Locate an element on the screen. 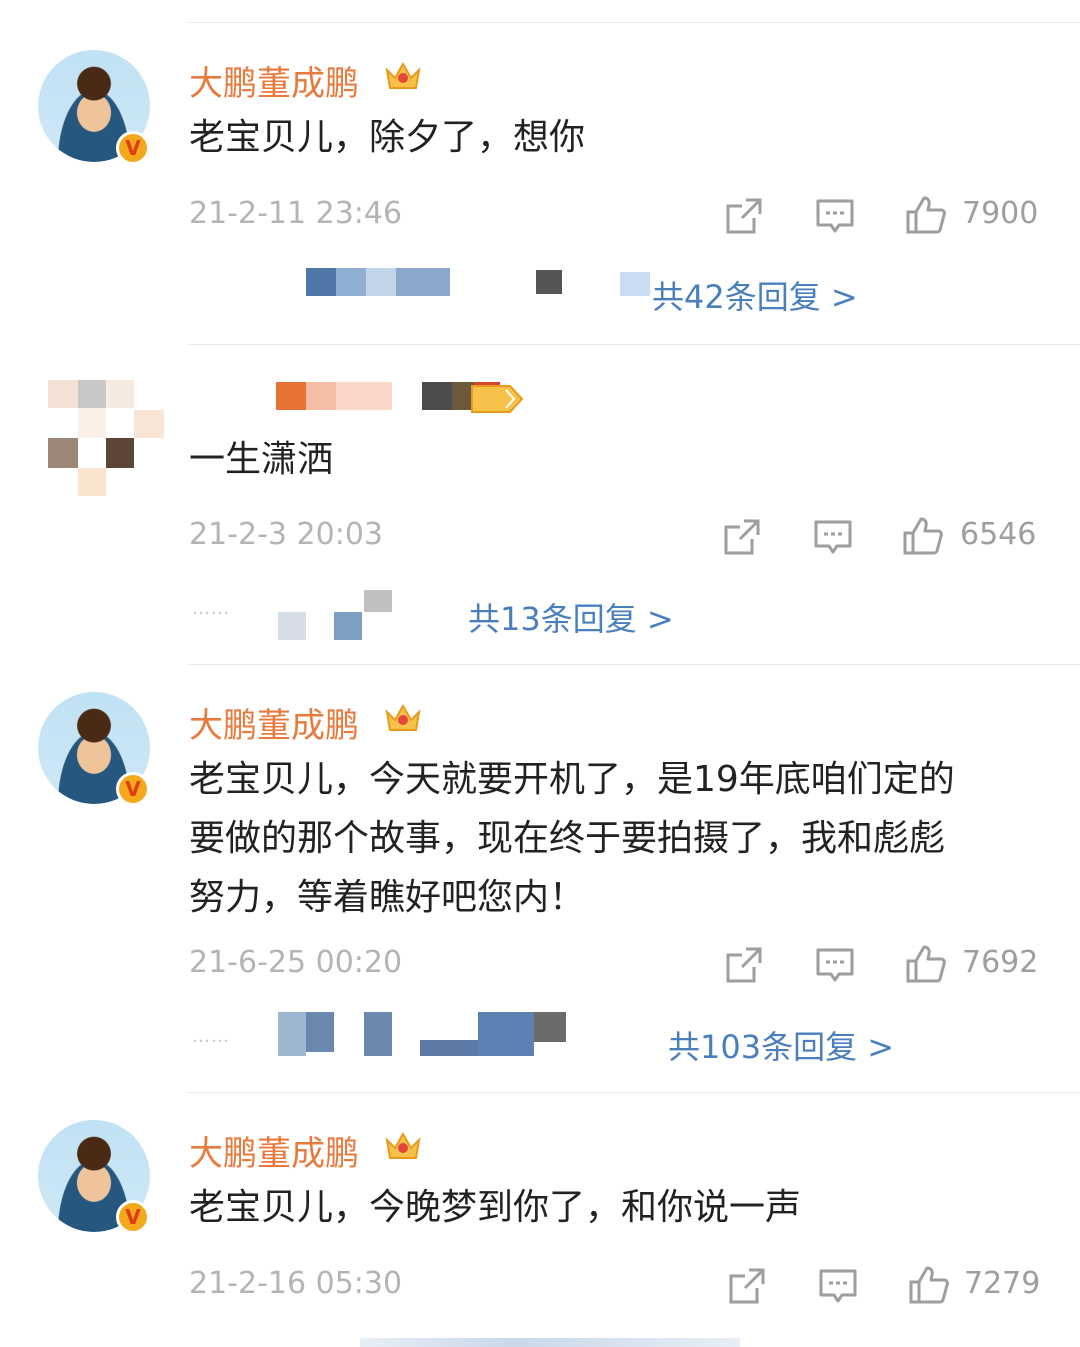 The height and width of the screenshot is (1347, 1080). timestamp: 21-2-16 05:30 is located at coordinates (296, 1283).